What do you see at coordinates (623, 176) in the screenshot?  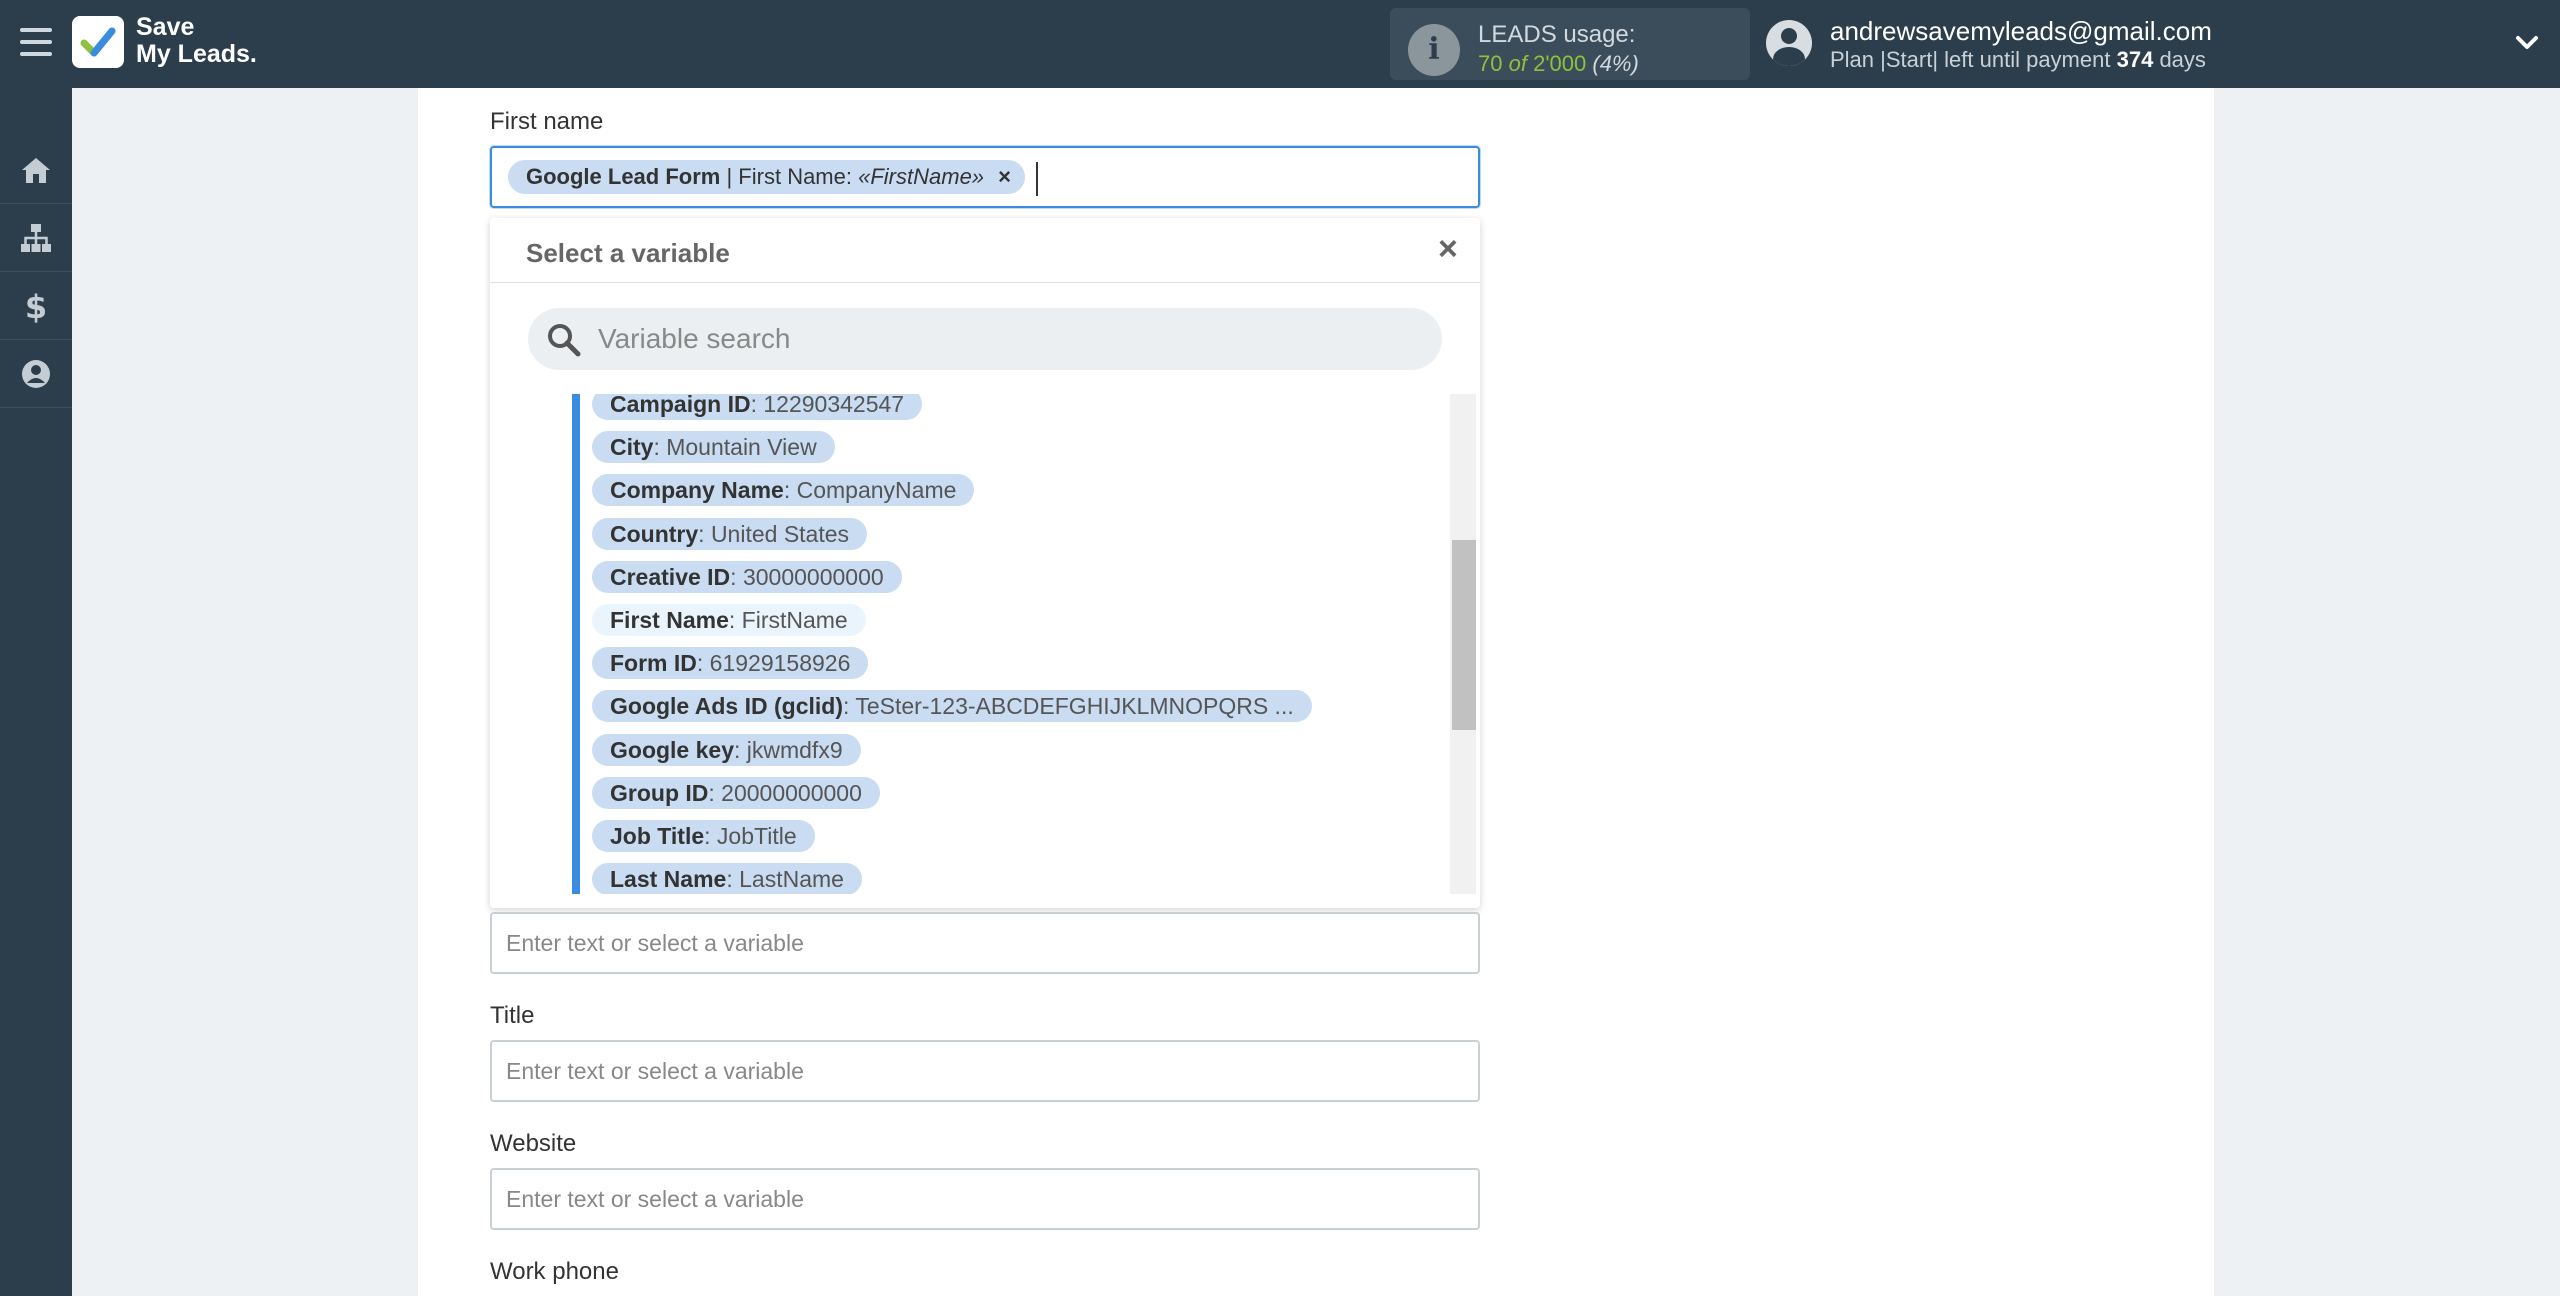 I see `chip-source: Google Lead Form` at bounding box center [623, 176].